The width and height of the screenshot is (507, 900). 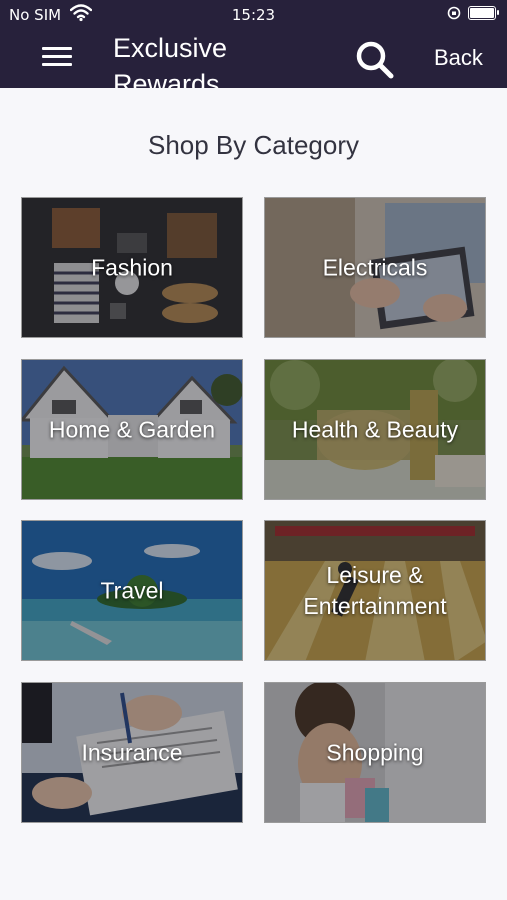 I want to click on search-icon, so click(x=375, y=60).